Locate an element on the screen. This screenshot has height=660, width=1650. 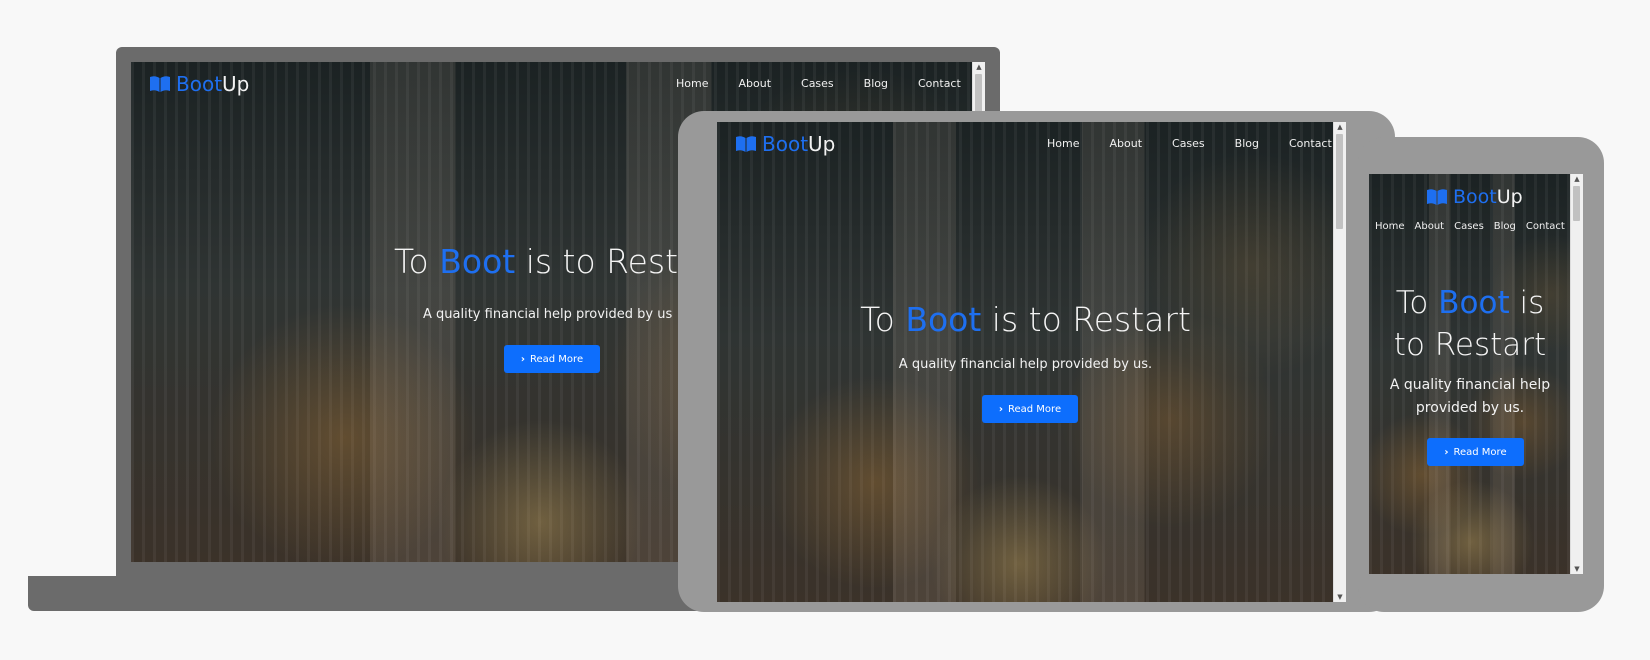
hero-title-suffix: is is located at coordinates (1527, 303).